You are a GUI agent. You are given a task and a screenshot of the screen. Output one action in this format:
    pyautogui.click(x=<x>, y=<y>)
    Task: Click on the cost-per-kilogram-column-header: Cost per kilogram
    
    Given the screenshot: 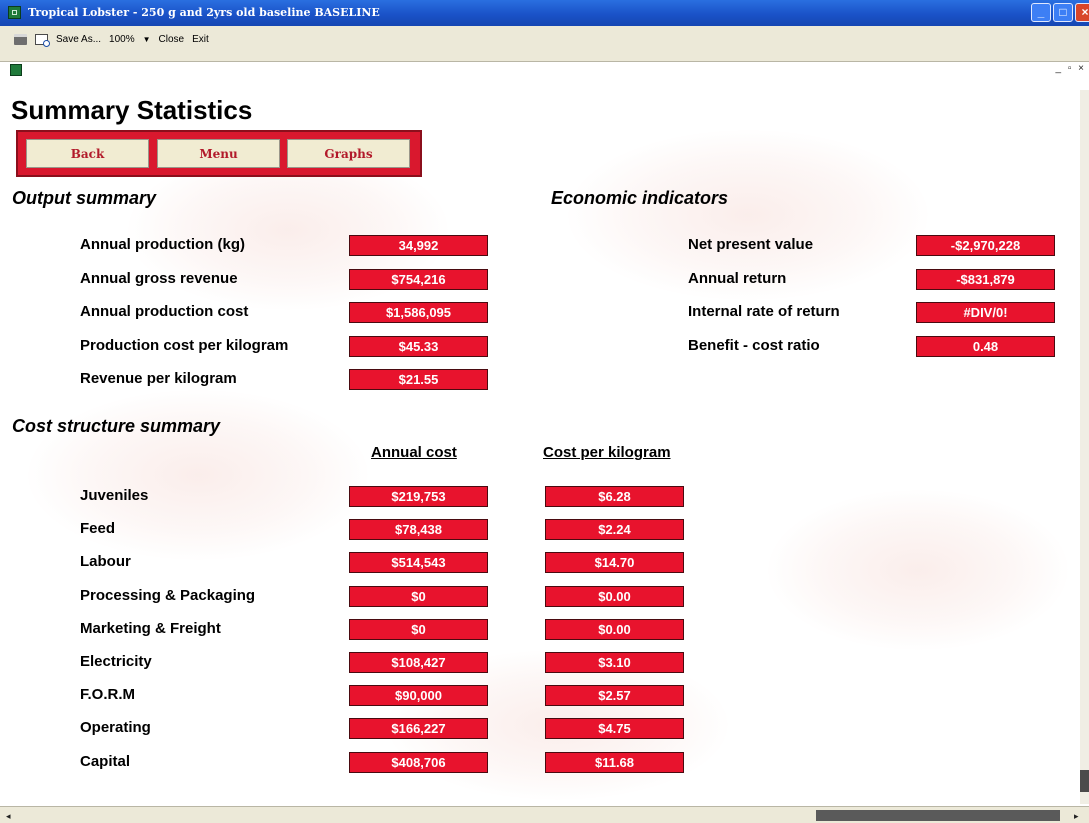 What is the action you would take?
    pyautogui.click(x=607, y=452)
    